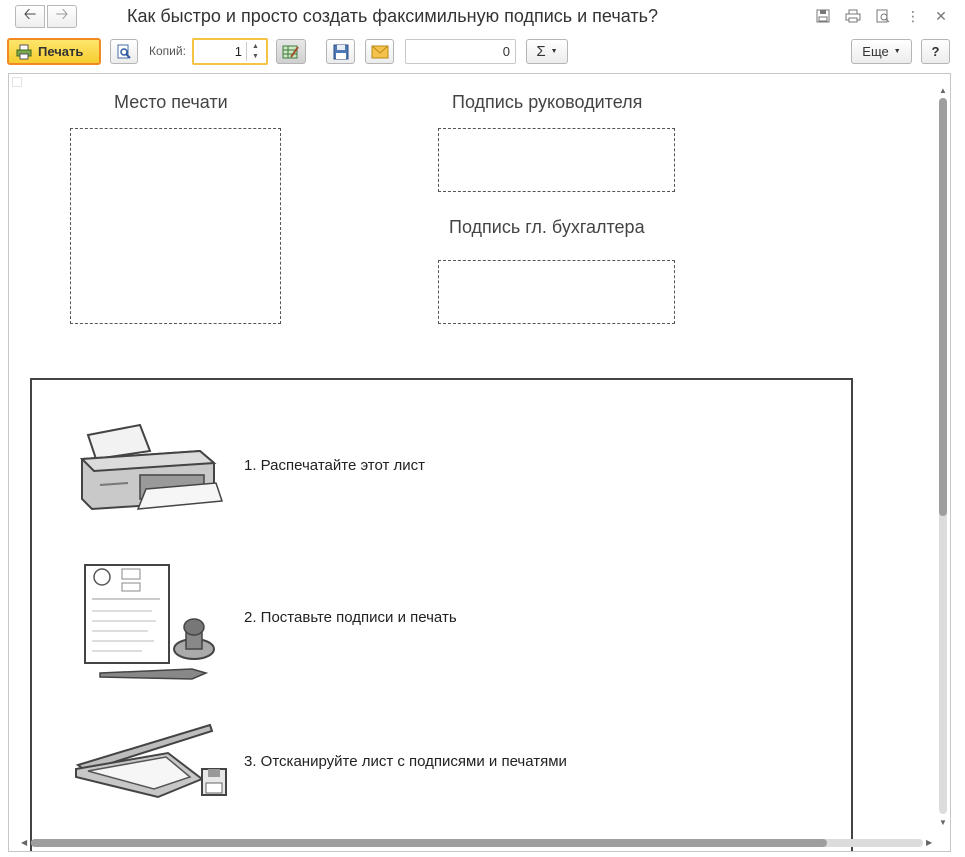 This screenshot has height=857, width=965. What do you see at coordinates (547, 227) in the screenshot?
I see `accountant-signature-label: Подпись гл. бухгалтера` at bounding box center [547, 227].